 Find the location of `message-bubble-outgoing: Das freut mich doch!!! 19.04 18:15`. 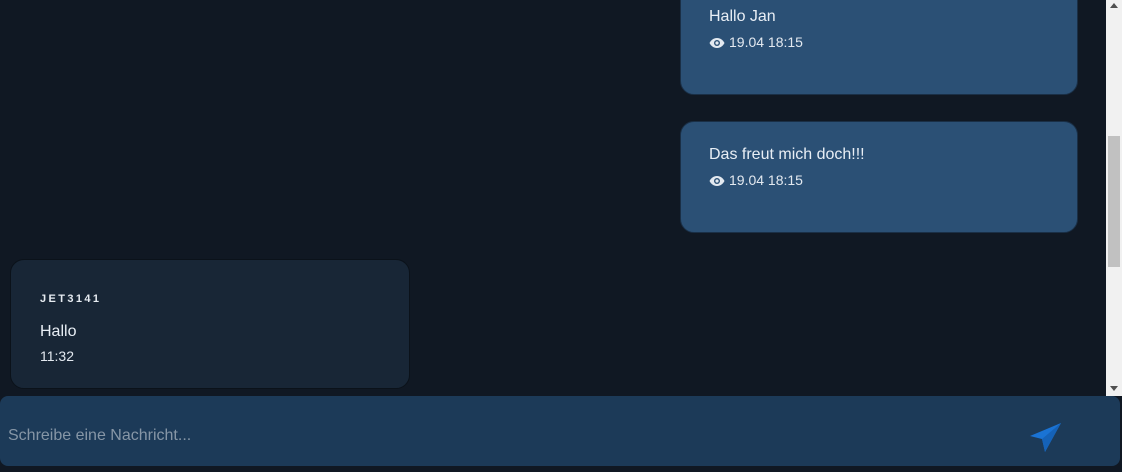

message-bubble-outgoing: Das freut mich doch!!! 19.04 18:15 is located at coordinates (879, 177).